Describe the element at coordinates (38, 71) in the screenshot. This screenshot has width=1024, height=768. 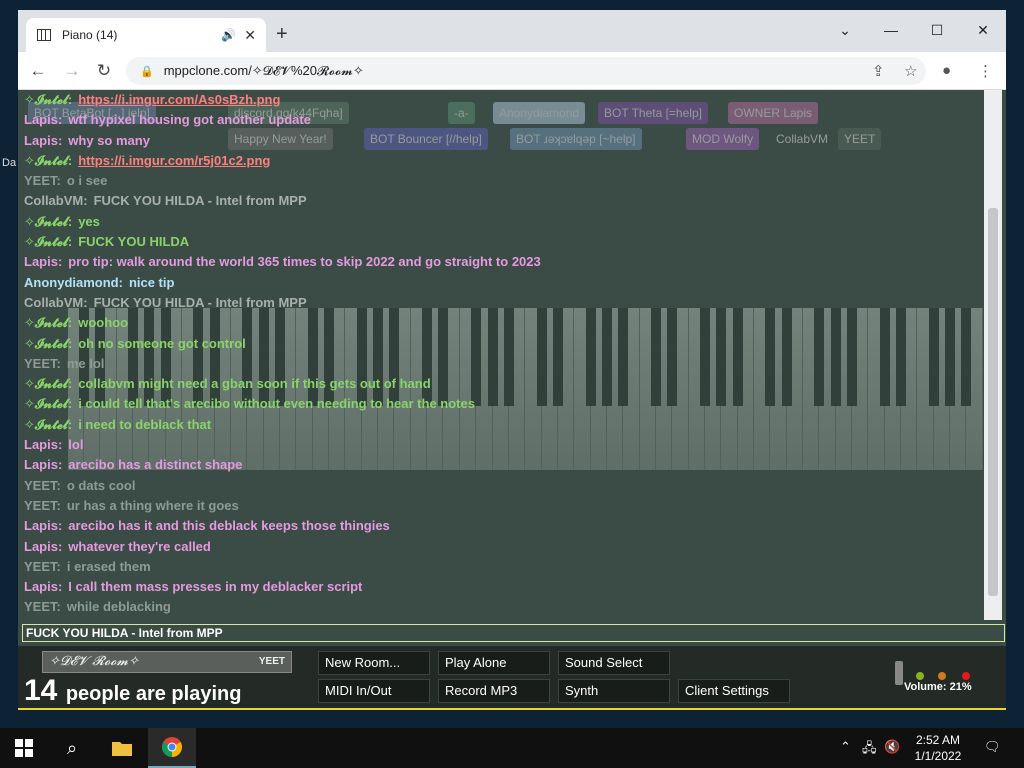
I see `back-button: ←` at that location.